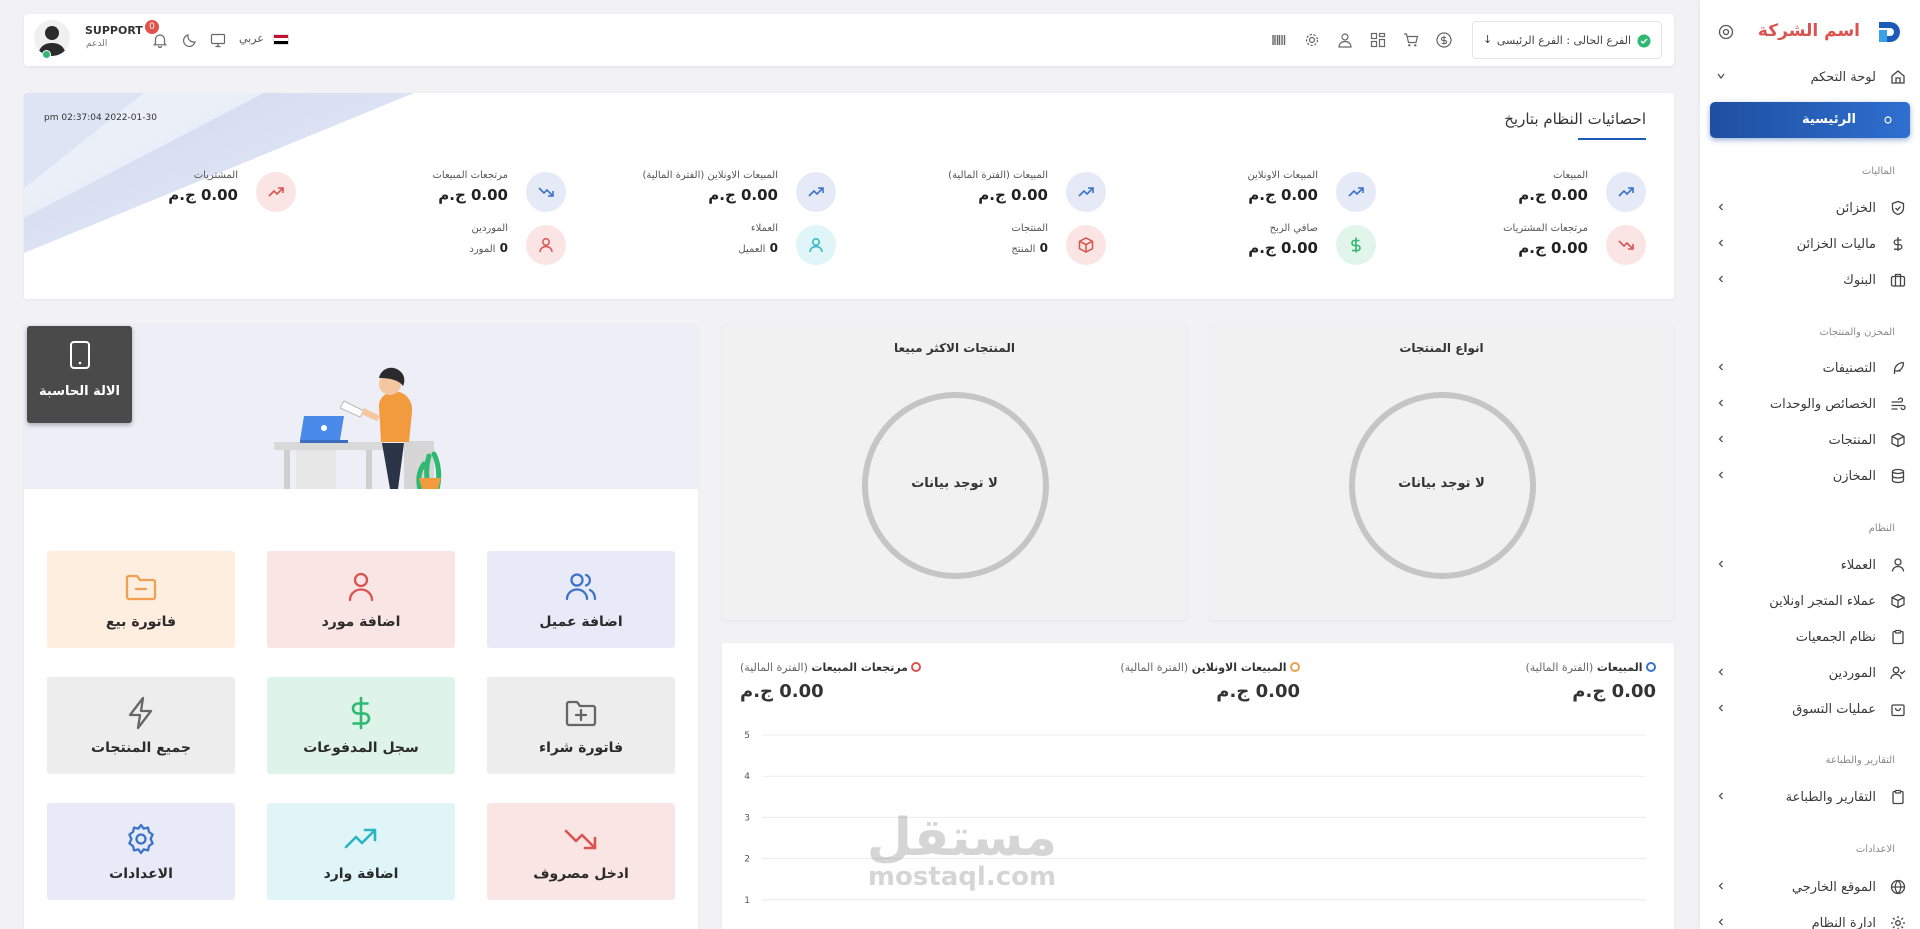 The image size is (1920, 929). What do you see at coordinates (1356, 245) in the screenshot?
I see `dollar-icon` at bounding box center [1356, 245].